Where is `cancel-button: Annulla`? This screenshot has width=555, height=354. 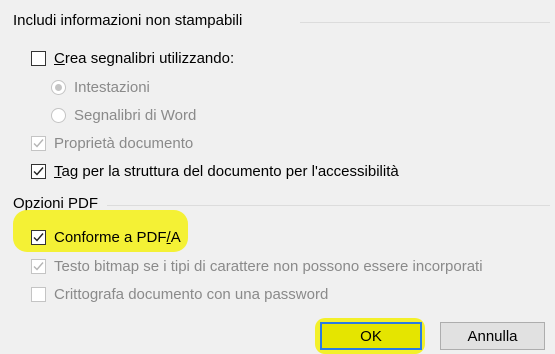
cancel-button: Annulla is located at coordinates (492, 336).